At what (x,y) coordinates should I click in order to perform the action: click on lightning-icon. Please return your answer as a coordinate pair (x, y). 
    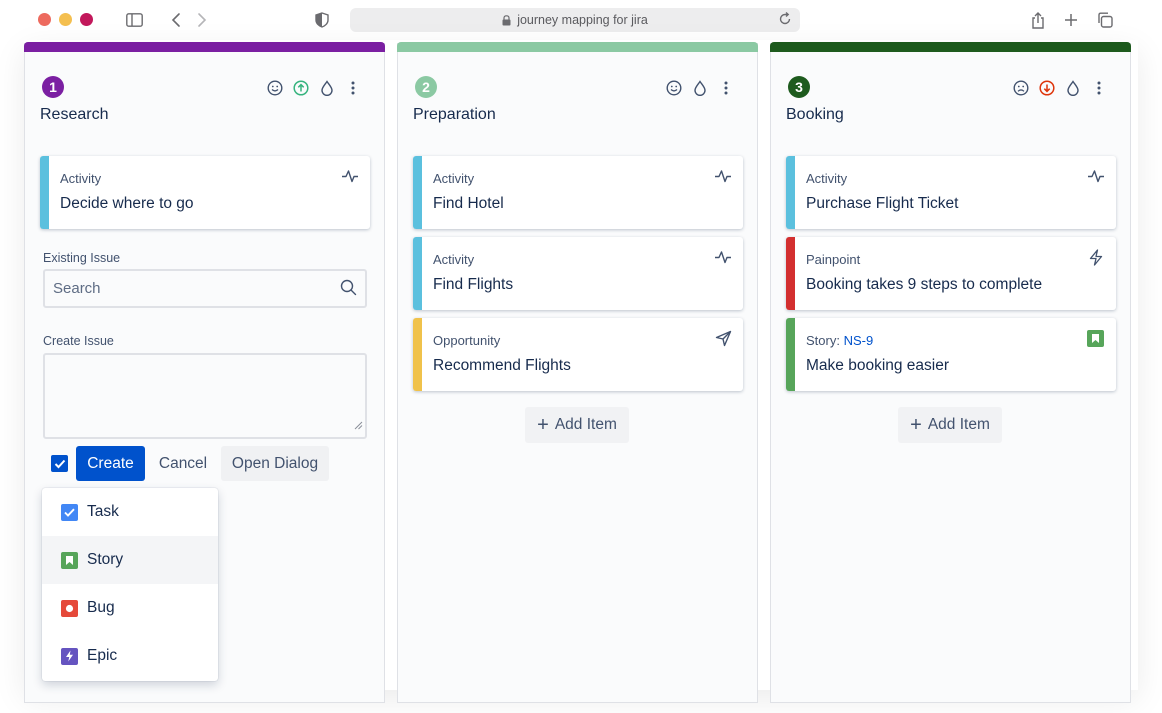
    Looking at the image, I should click on (1096, 257).